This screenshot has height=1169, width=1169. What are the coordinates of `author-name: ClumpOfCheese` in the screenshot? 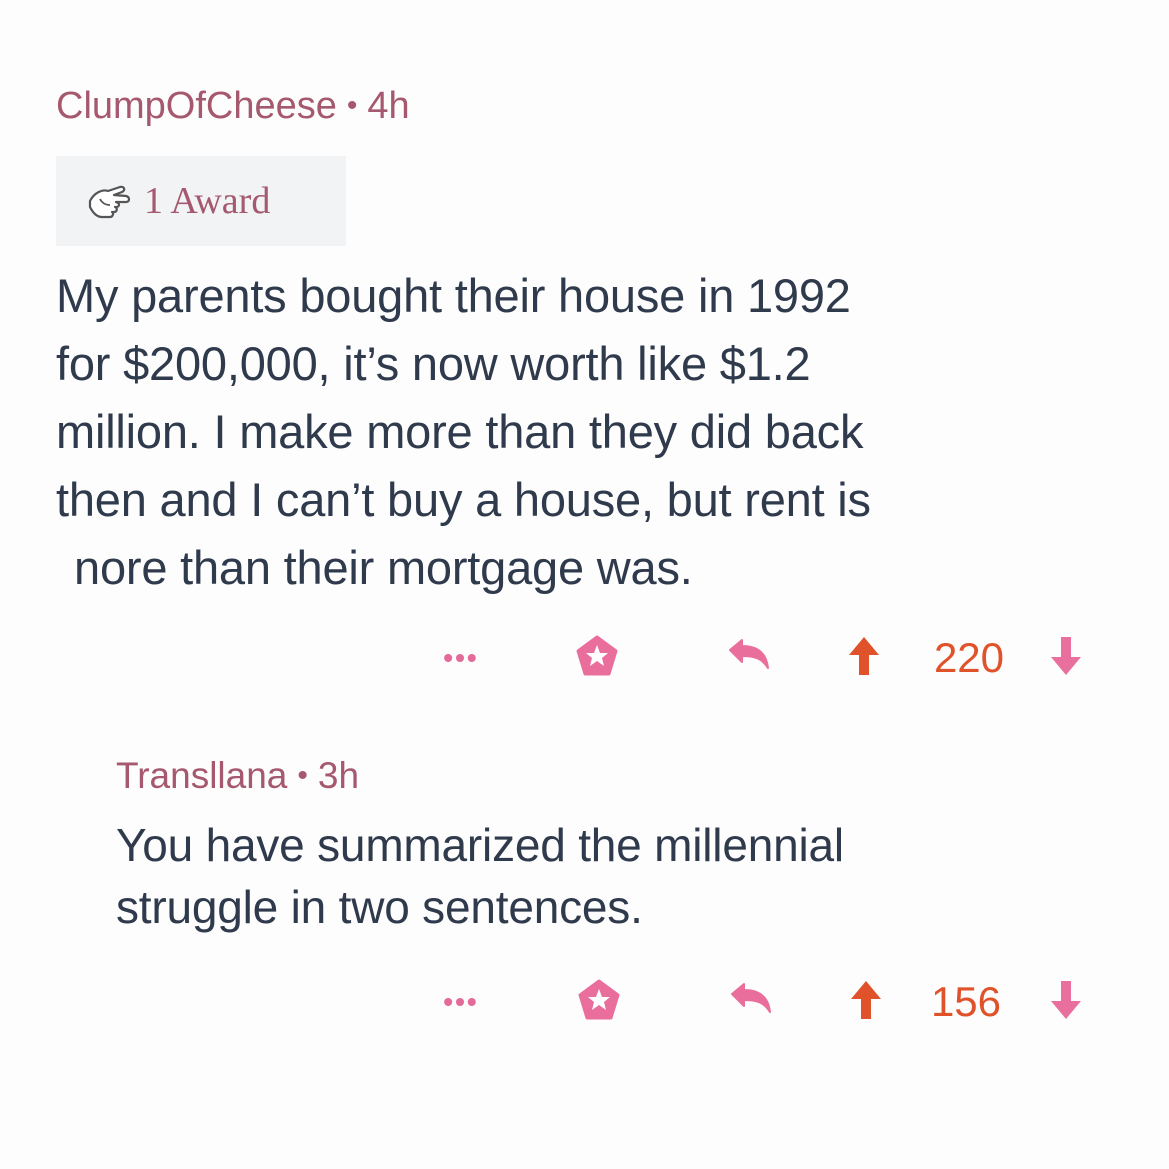 It's located at (196, 106).